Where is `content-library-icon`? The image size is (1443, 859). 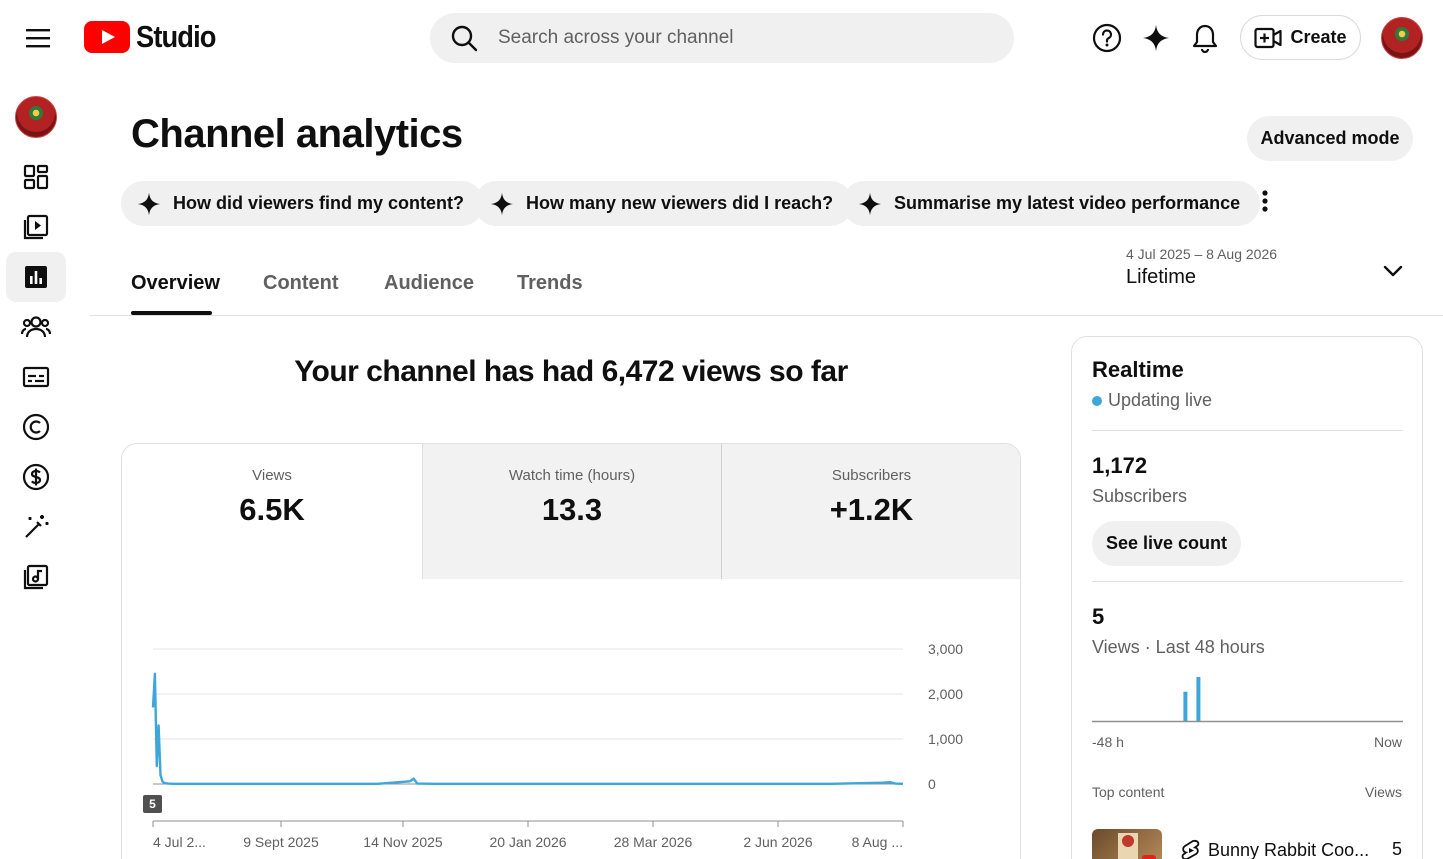 content-library-icon is located at coordinates (36, 227).